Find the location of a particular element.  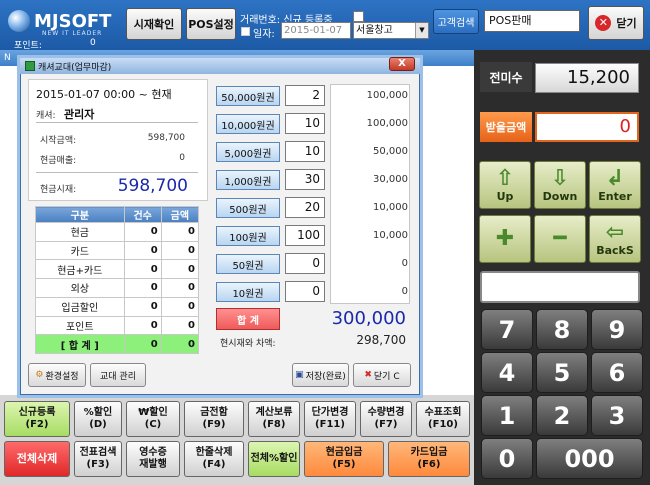

cash-check-button: 시재확인 is located at coordinates (154, 24).